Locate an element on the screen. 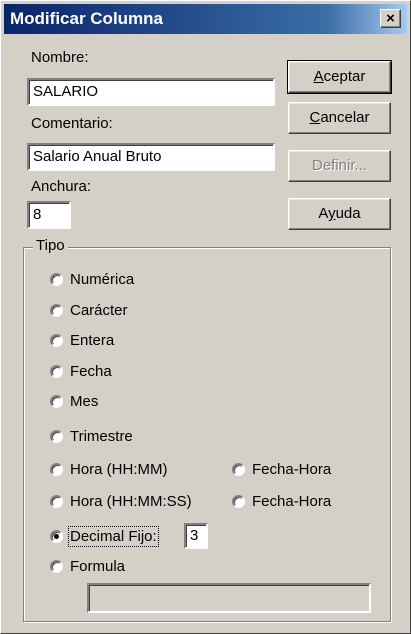 The height and width of the screenshot is (634, 411). radio-caracter: Carácter is located at coordinates (89, 310).